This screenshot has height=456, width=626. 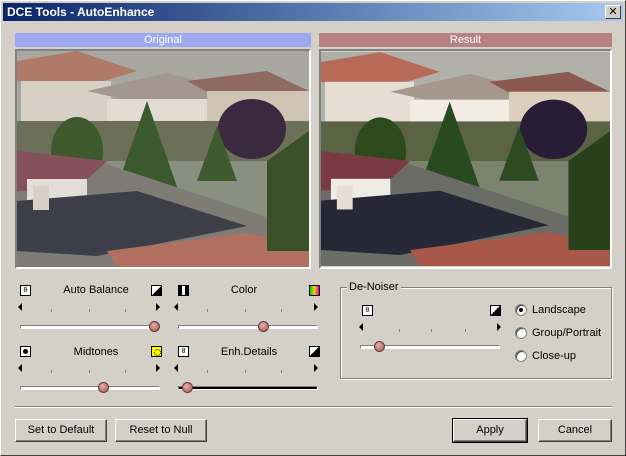 I want to click on auto-balance-label: Auto Balance, so click(x=96, y=290).